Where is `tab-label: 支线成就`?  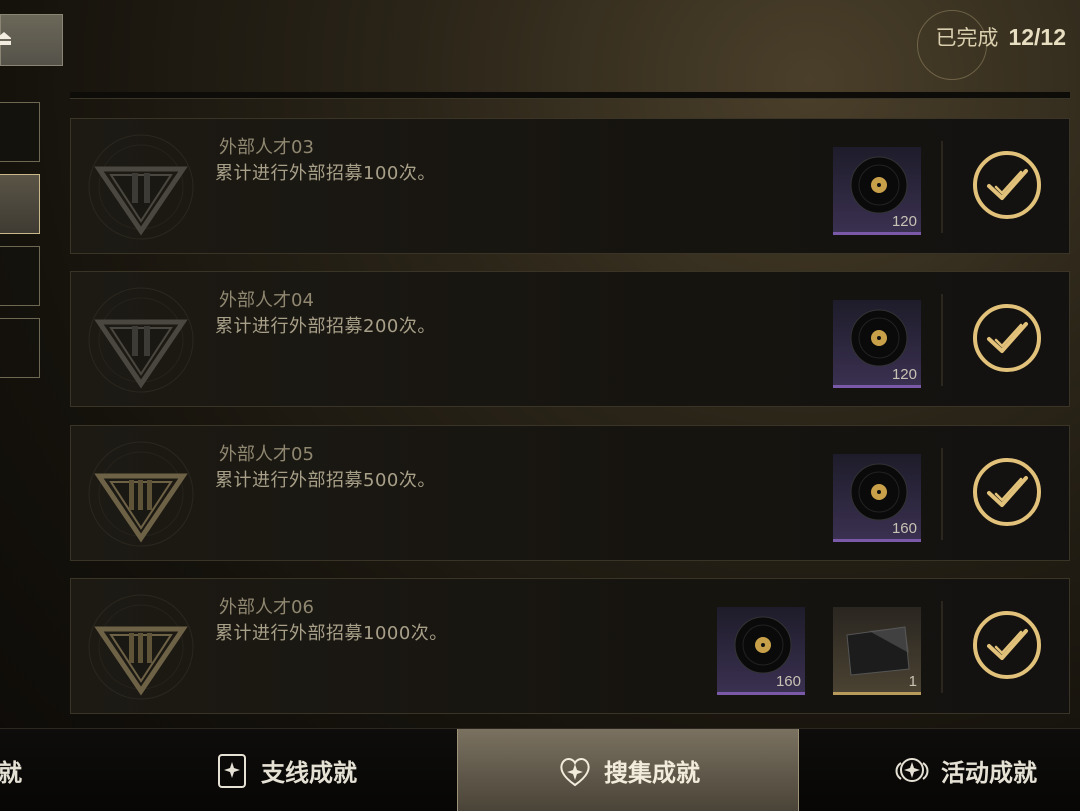 tab-label: 支线成就 is located at coordinates (309, 772).